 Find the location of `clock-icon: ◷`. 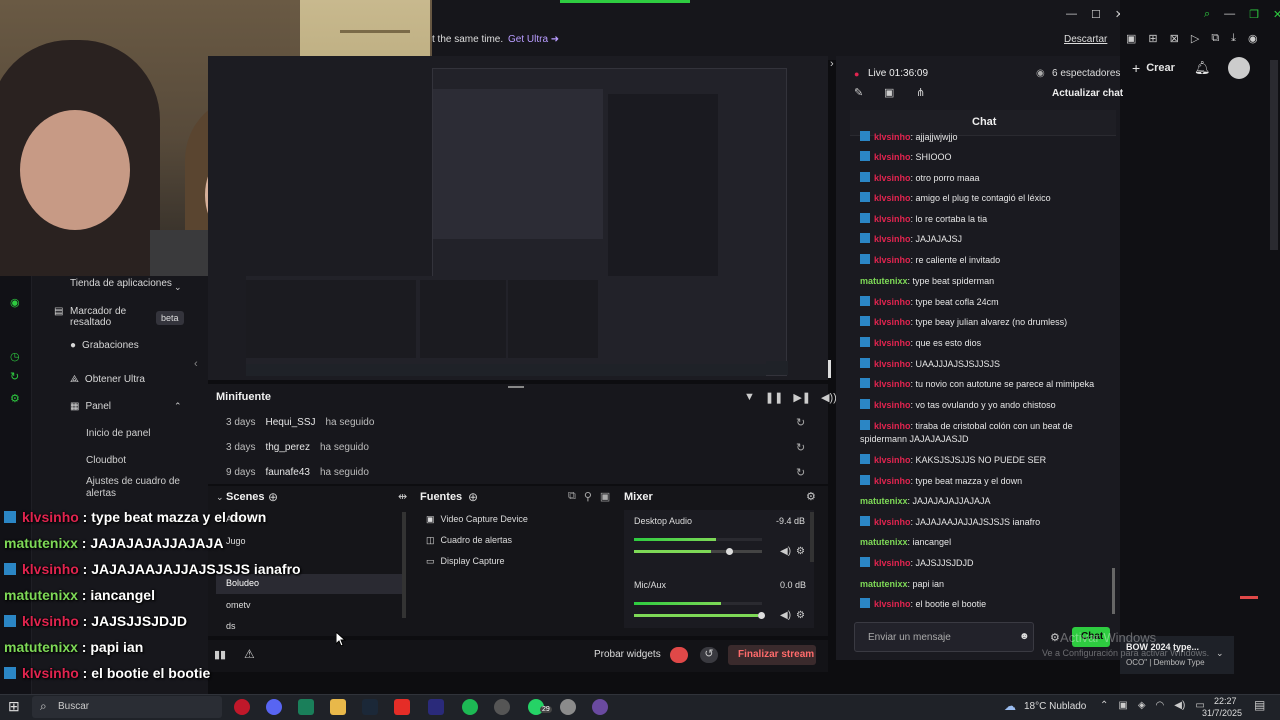

clock-icon: ◷ is located at coordinates (15, 356).